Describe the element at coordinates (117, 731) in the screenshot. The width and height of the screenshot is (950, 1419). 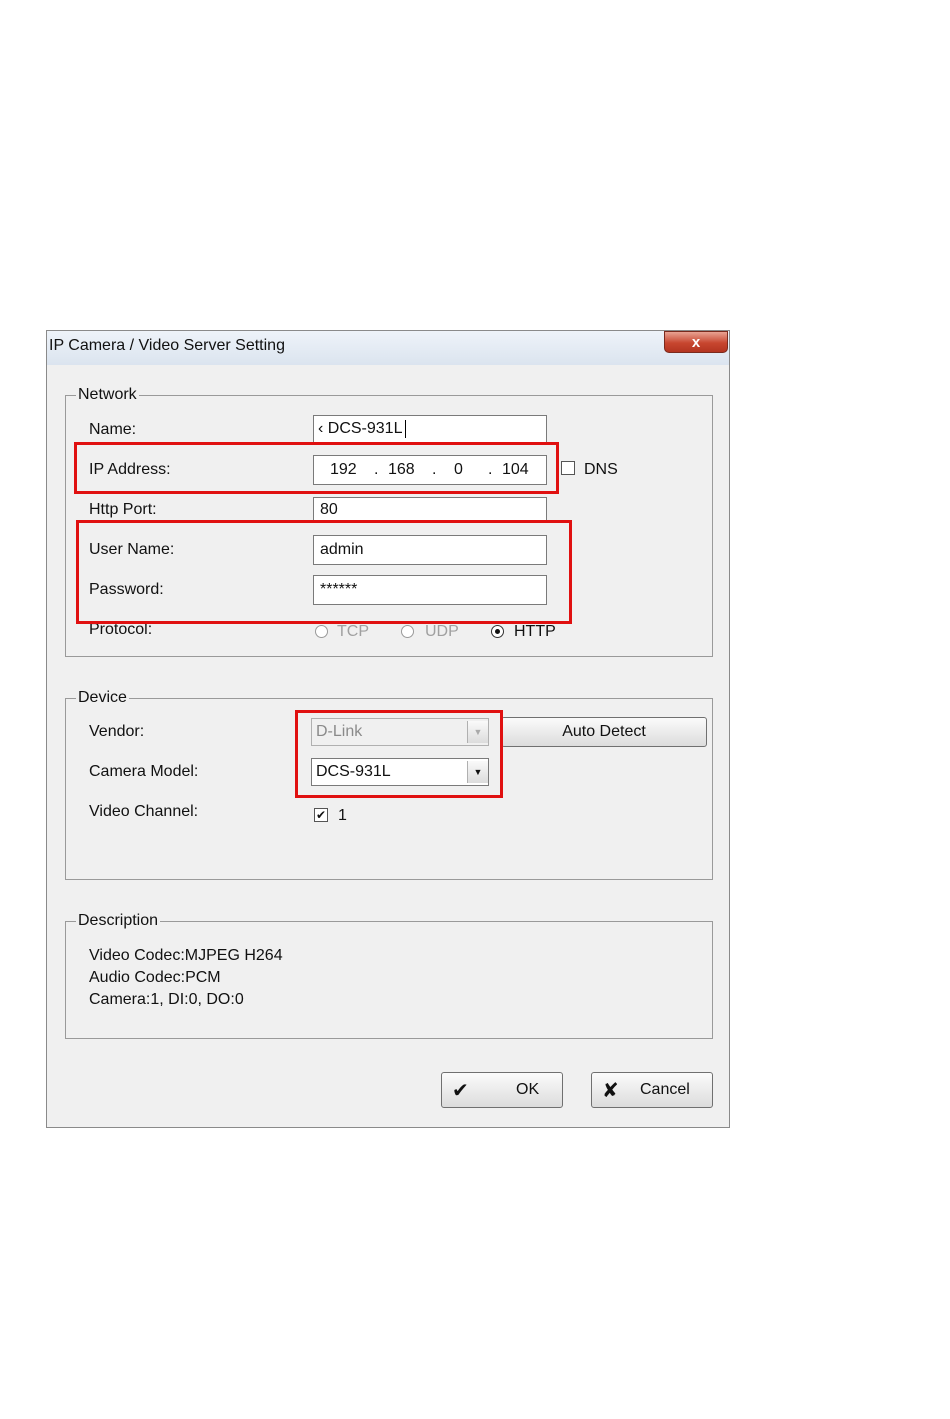
I see `vendor-label: Vendor:` at that location.